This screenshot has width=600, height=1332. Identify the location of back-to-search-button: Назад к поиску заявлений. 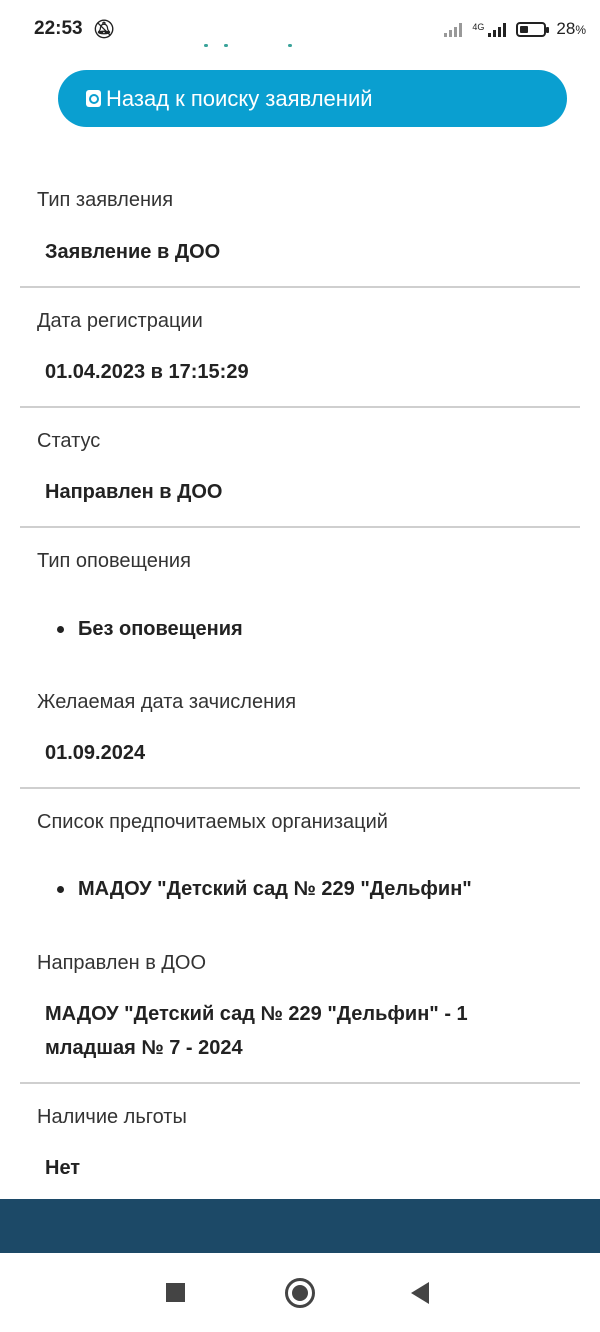
(312, 98).